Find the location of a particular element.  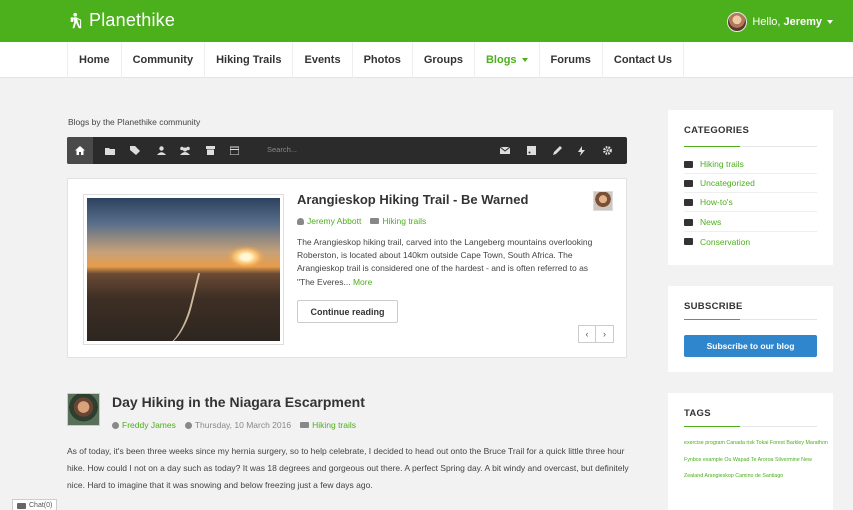

featured-pager: ‹ › is located at coordinates (596, 334).